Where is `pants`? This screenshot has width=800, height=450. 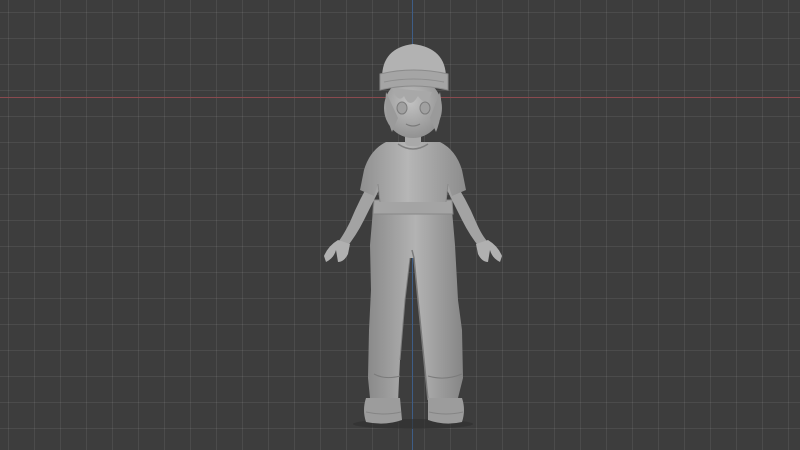 pants is located at coordinates (415, 305).